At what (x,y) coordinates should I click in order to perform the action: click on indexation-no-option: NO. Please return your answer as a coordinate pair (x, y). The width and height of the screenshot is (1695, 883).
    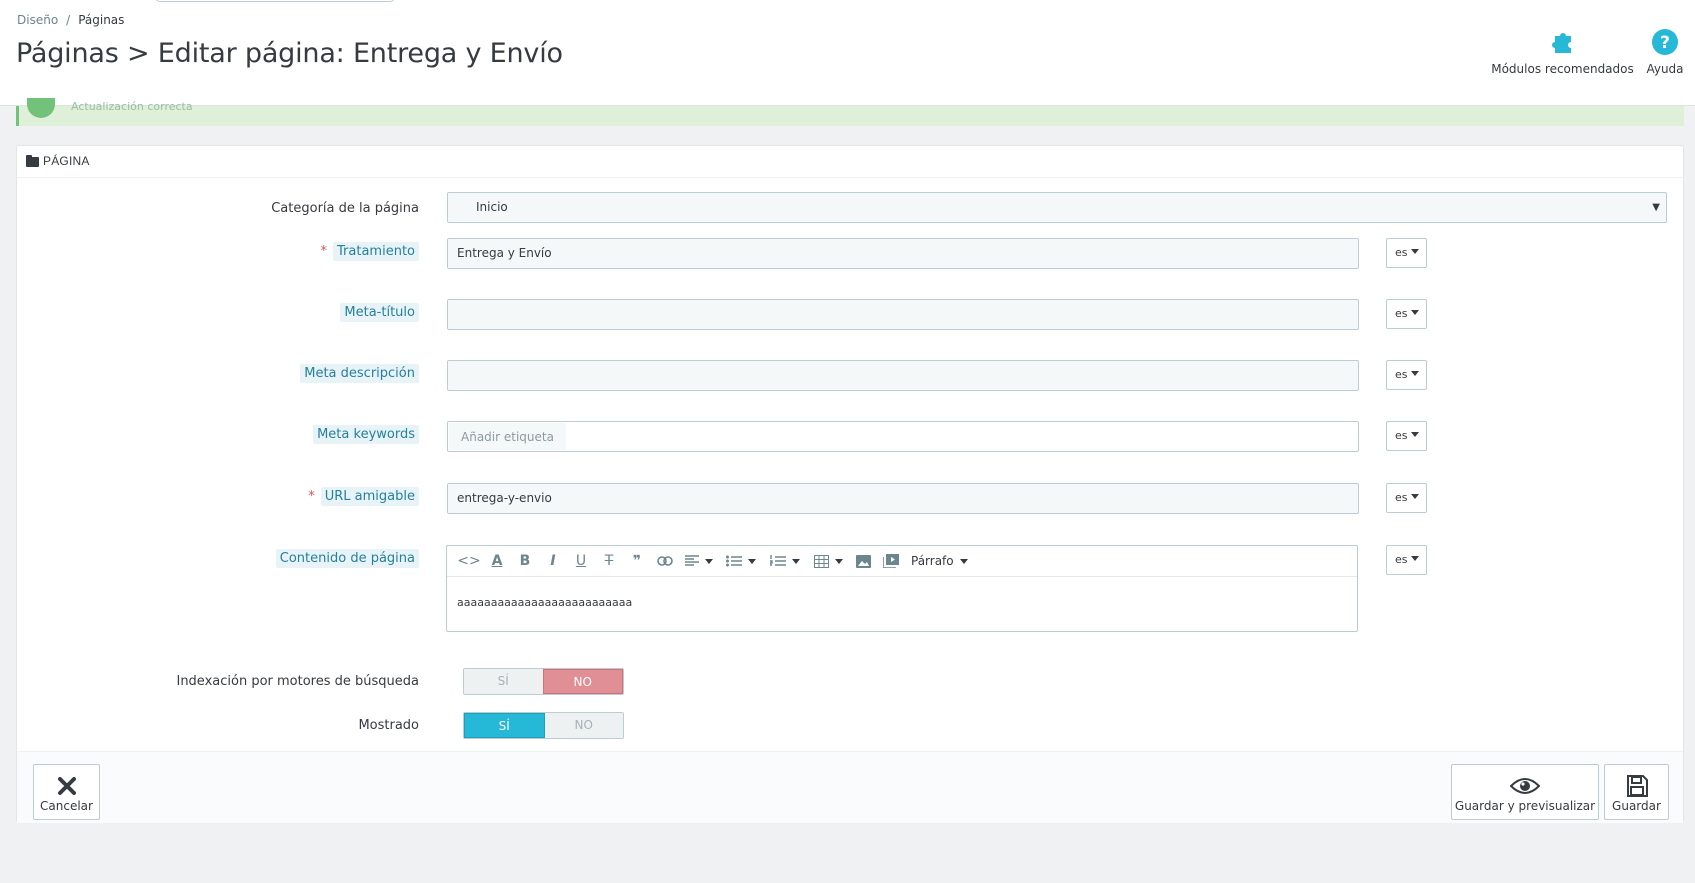
    Looking at the image, I should click on (582, 681).